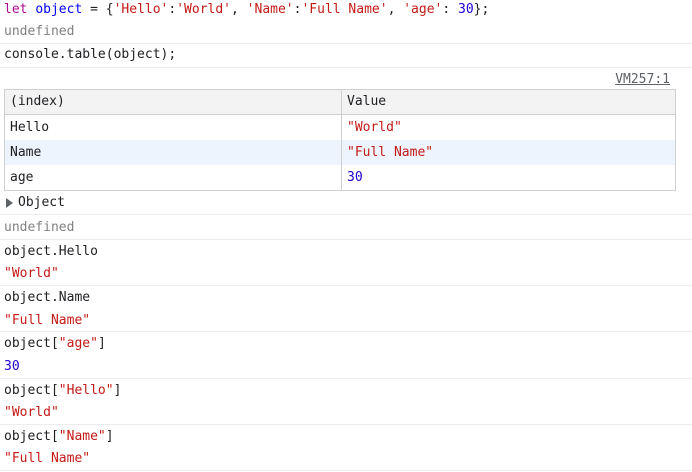 This screenshot has height=472, width=692. I want to click on console-input-line: object["age"], so click(348, 344).